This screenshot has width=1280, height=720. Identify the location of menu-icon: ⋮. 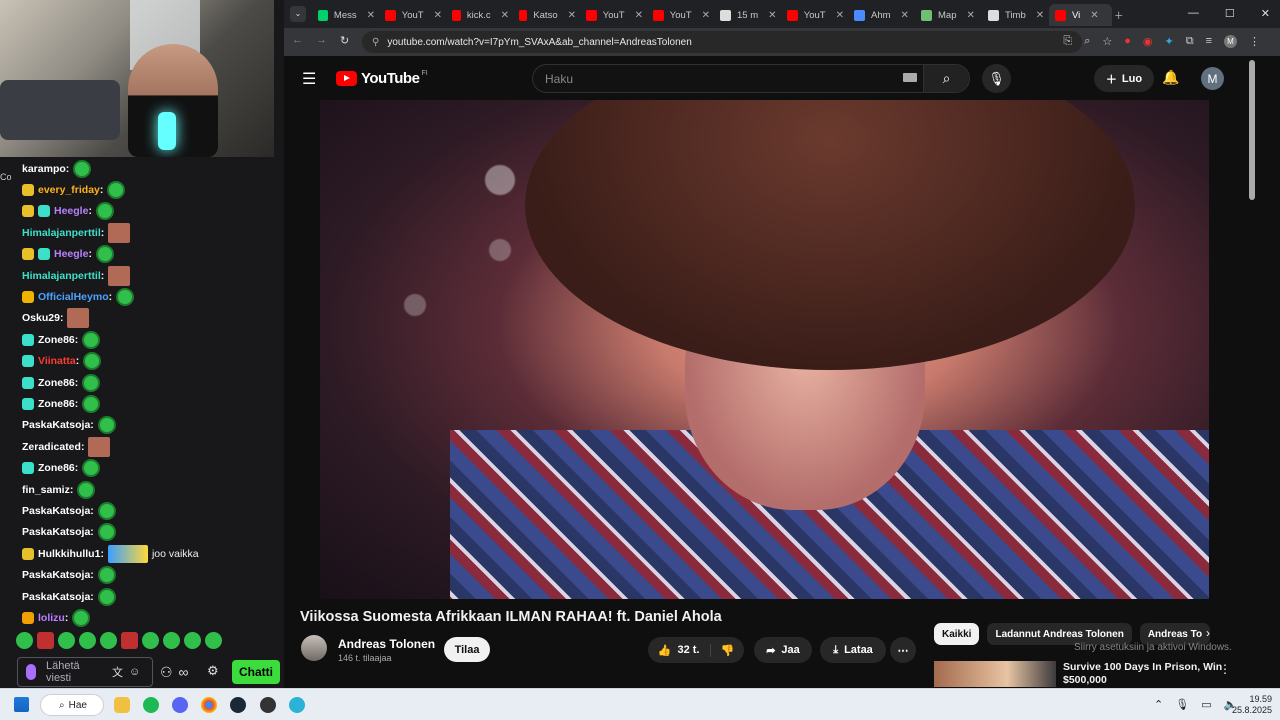
(1254, 41).